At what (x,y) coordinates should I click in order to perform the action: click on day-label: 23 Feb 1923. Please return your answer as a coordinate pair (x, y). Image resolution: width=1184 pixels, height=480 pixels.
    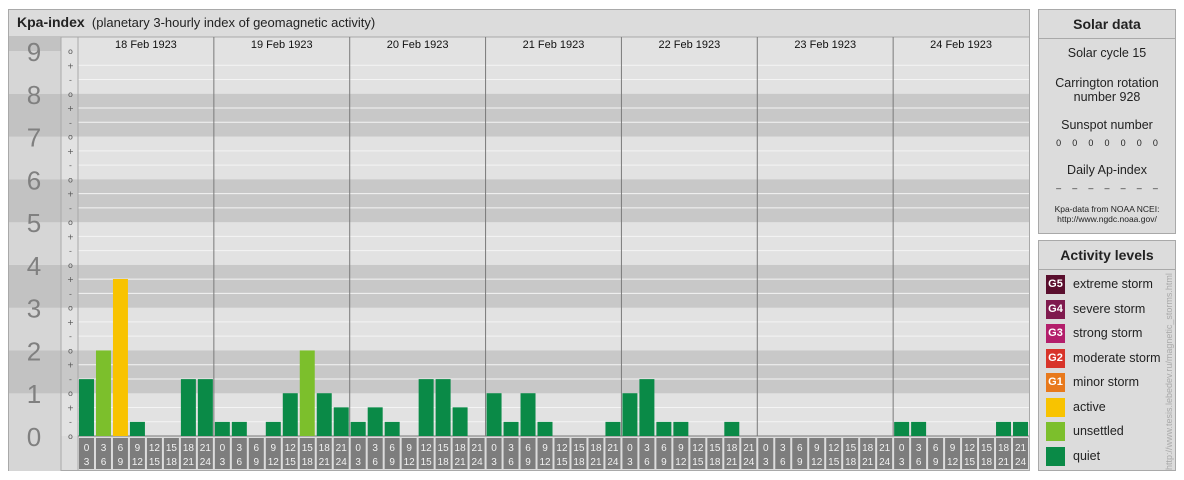
    Looking at the image, I should click on (825, 45).